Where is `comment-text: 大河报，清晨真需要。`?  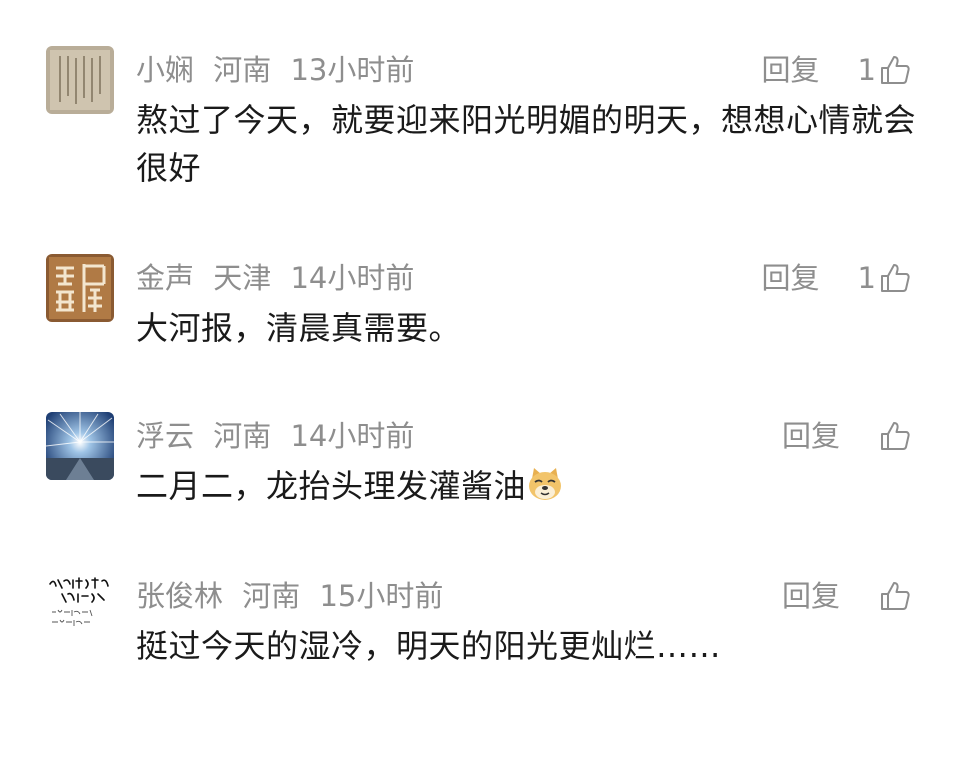 comment-text: 大河报，清晨真需要。 is located at coordinates (299, 328).